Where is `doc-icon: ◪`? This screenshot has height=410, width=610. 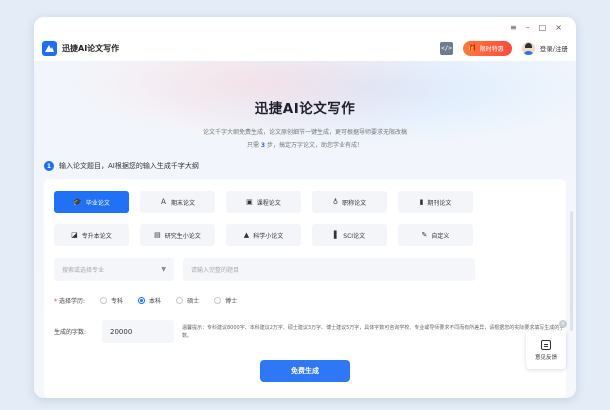
doc-icon: ◪ is located at coordinates (74, 235).